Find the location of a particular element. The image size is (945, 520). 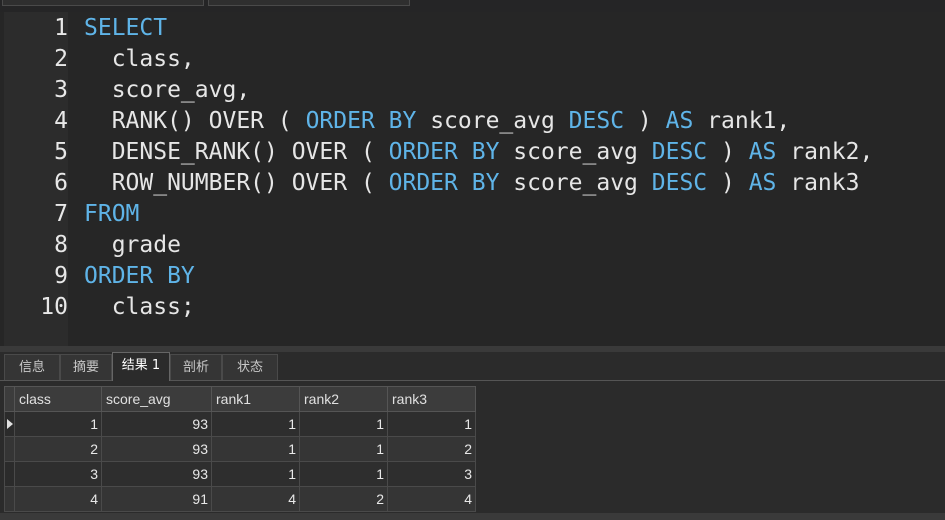

tab-status: 状态 is located at coordinates (250, 367).